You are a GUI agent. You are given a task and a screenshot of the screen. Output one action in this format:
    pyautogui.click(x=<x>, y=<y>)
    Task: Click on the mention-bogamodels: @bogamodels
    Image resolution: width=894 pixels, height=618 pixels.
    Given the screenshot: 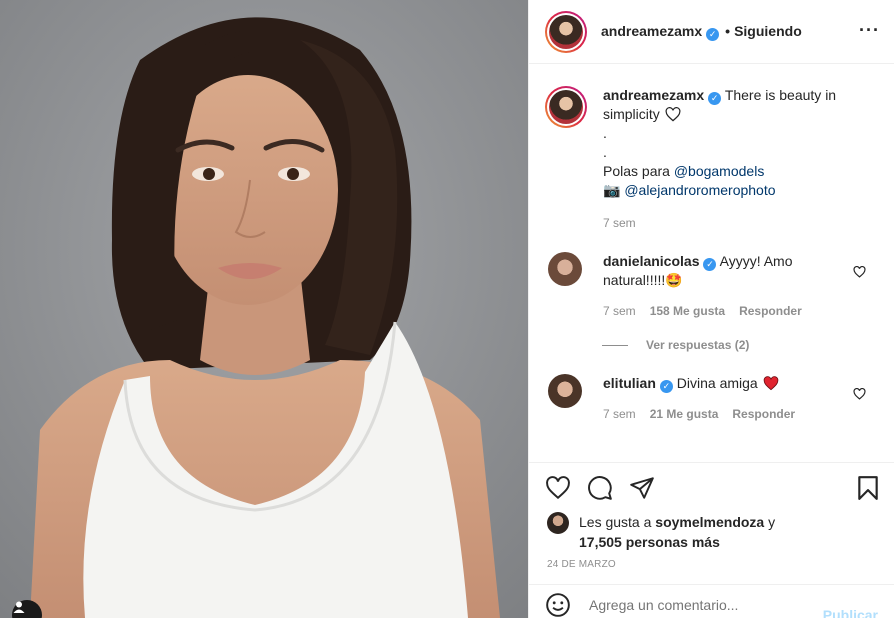 What is the action you would take?
    pyautogui.click(x=719, y=171)
    